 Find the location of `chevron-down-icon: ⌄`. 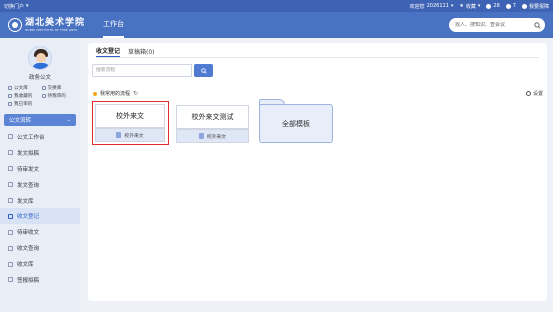

chevron-down-icon: ⌄ is located at coordinates (68, 120).